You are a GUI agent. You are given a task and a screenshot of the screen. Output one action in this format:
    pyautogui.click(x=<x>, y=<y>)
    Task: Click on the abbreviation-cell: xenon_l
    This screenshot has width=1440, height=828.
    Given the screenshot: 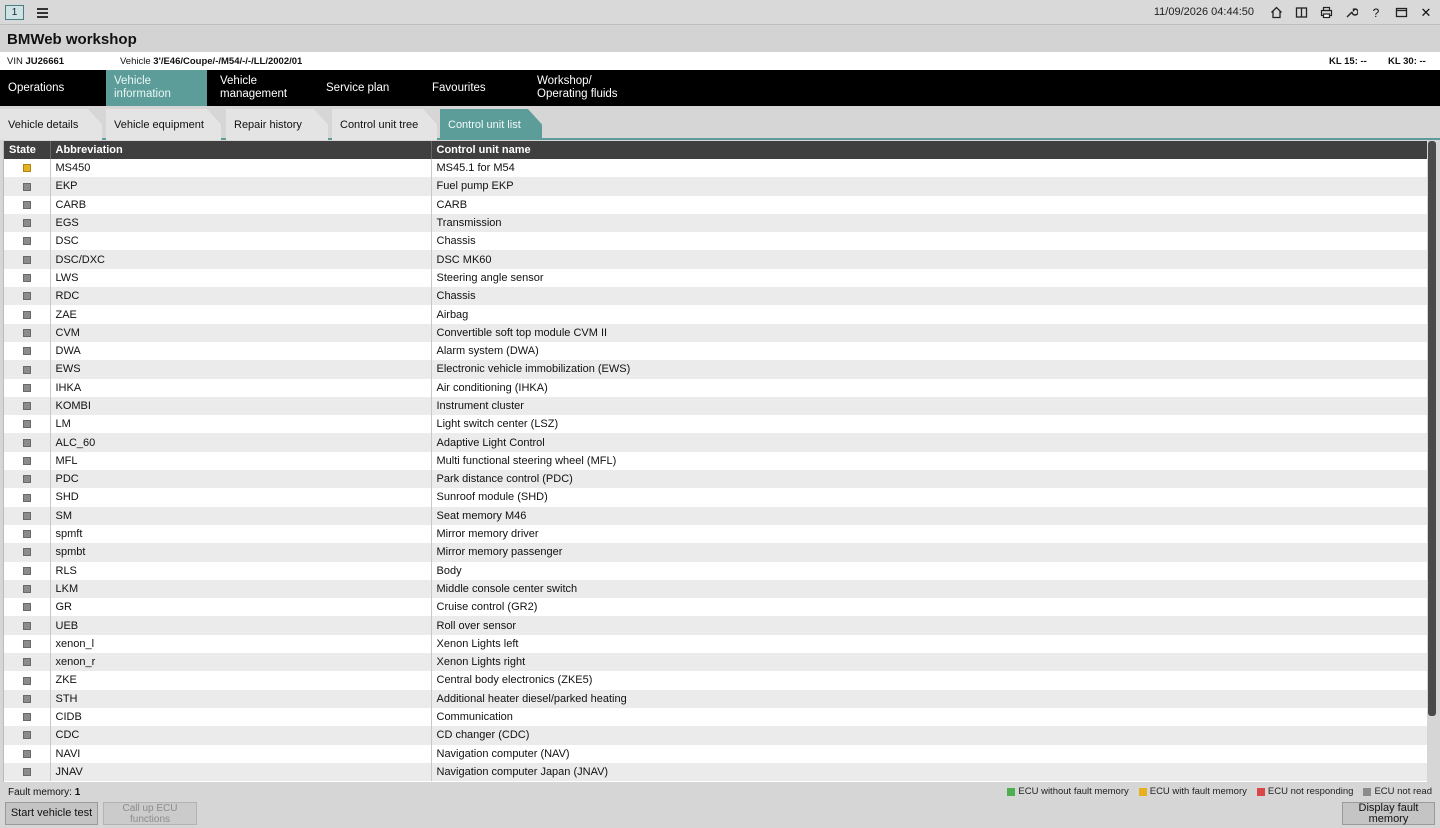 What is the action you would take?
    pyautogui.click(x=241, y=644)
    